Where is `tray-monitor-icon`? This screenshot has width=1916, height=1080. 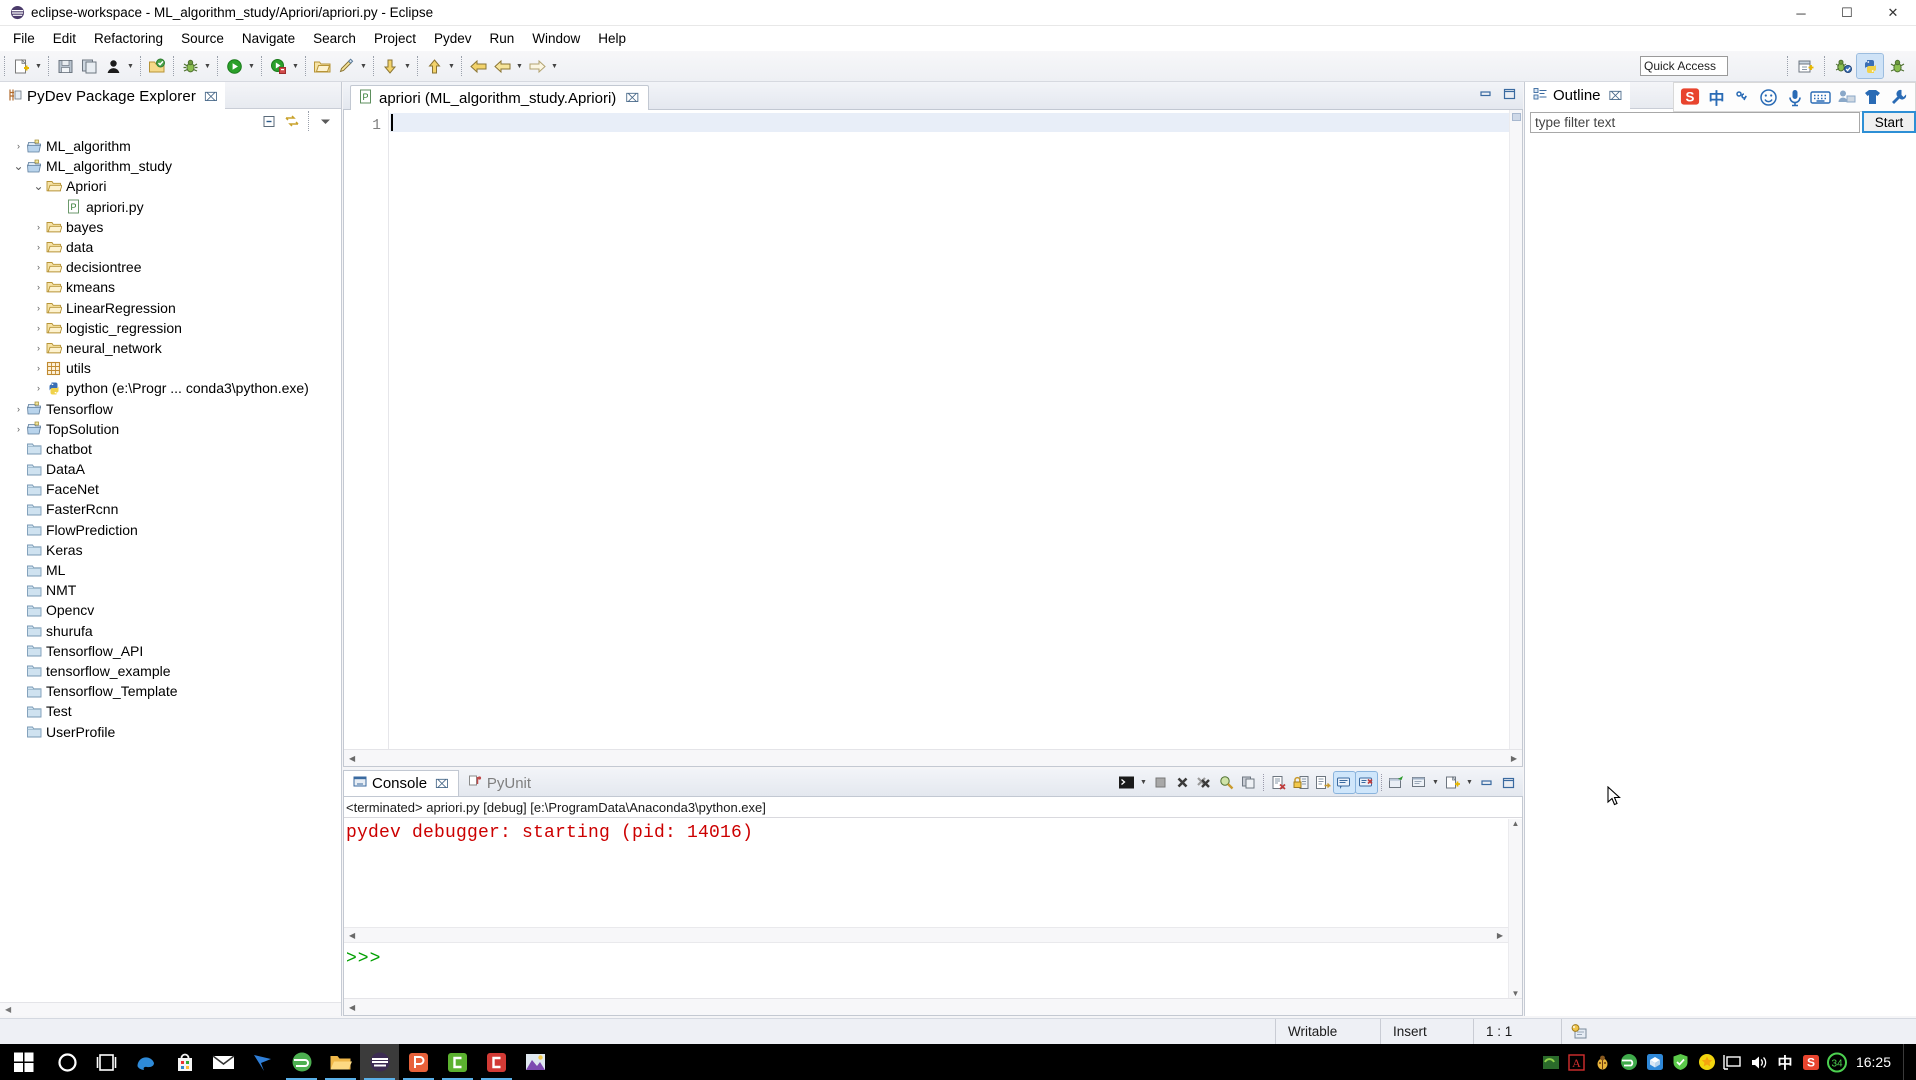
tray-monitor-icon is located at coordinates (1733, 1062).